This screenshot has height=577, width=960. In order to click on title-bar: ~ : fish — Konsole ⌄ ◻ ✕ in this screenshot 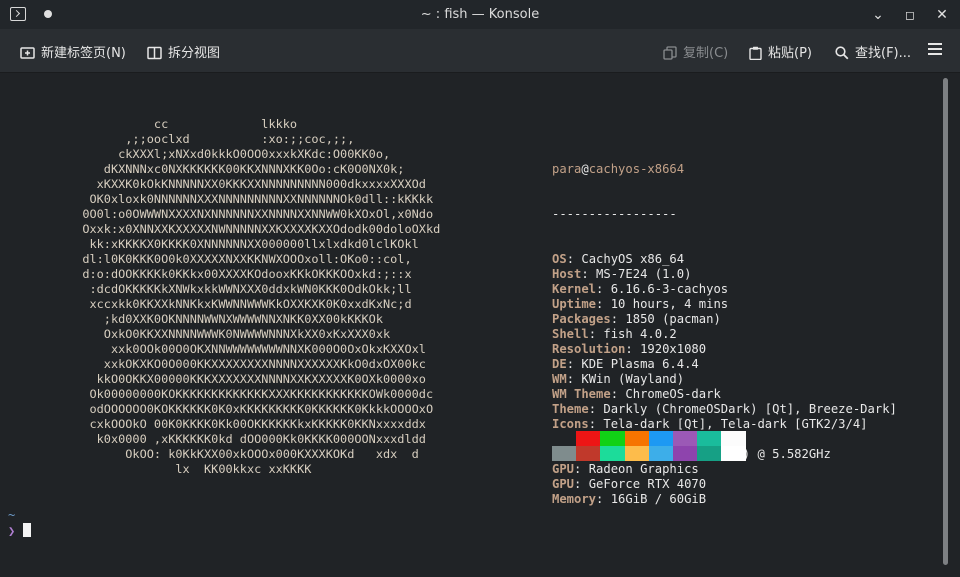, I will do `click(480, 14)`.